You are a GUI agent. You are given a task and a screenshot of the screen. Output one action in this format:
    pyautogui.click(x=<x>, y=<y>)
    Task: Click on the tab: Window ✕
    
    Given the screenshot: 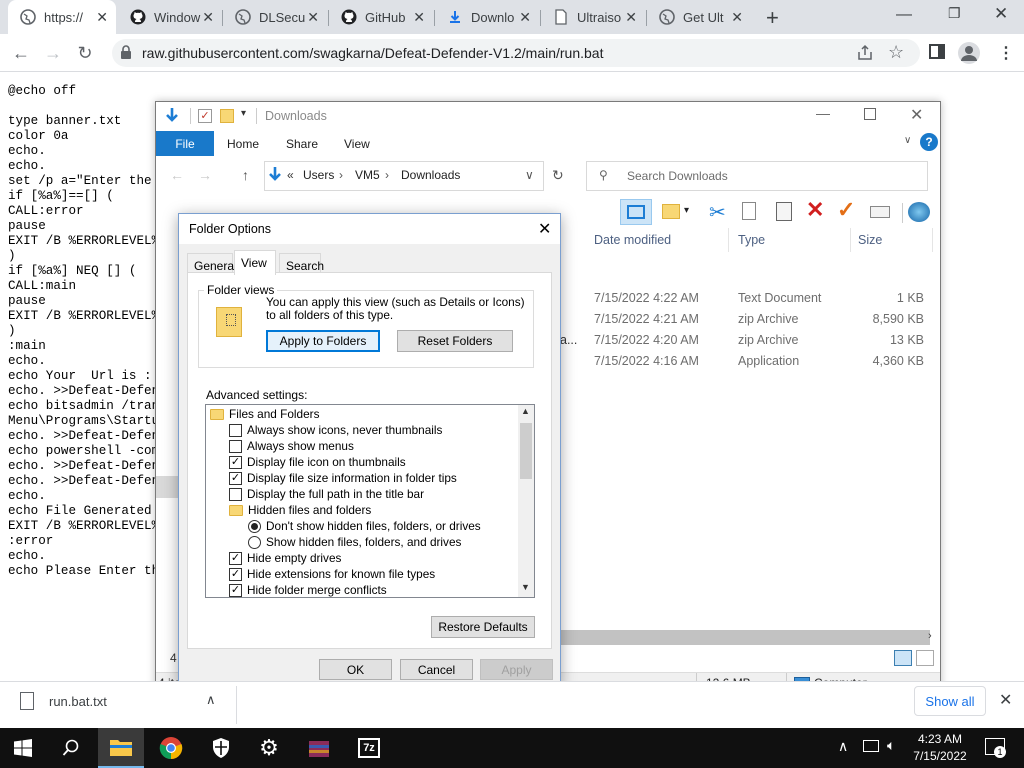 What is the action you would take?
    pyautogui.click(x=170, y=17)
    